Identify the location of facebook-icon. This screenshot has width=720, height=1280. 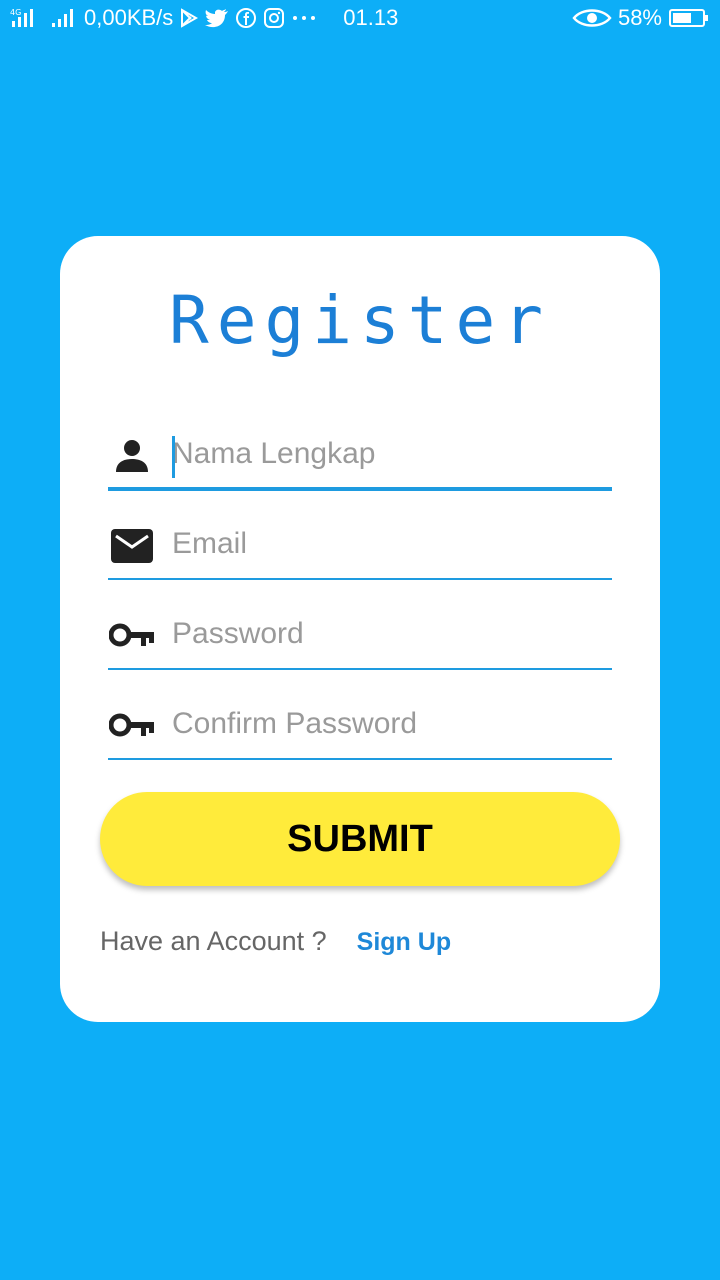
(246, 18).